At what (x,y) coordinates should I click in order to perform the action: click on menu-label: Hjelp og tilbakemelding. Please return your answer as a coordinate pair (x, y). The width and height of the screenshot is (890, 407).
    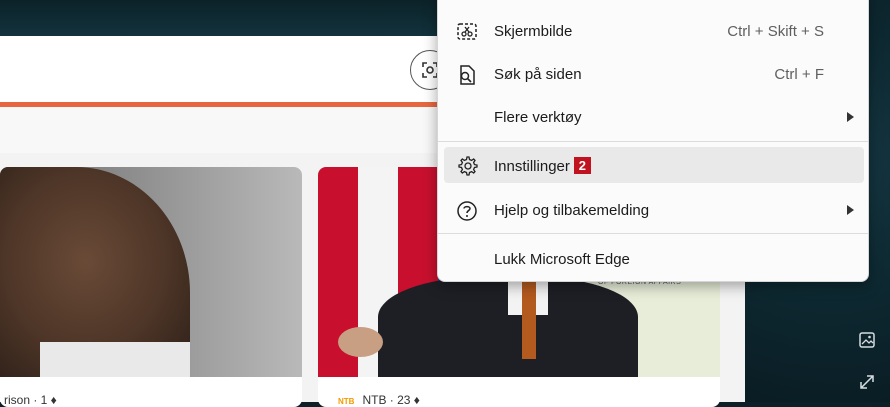
    Looking at the image, I should click on (572, 210).